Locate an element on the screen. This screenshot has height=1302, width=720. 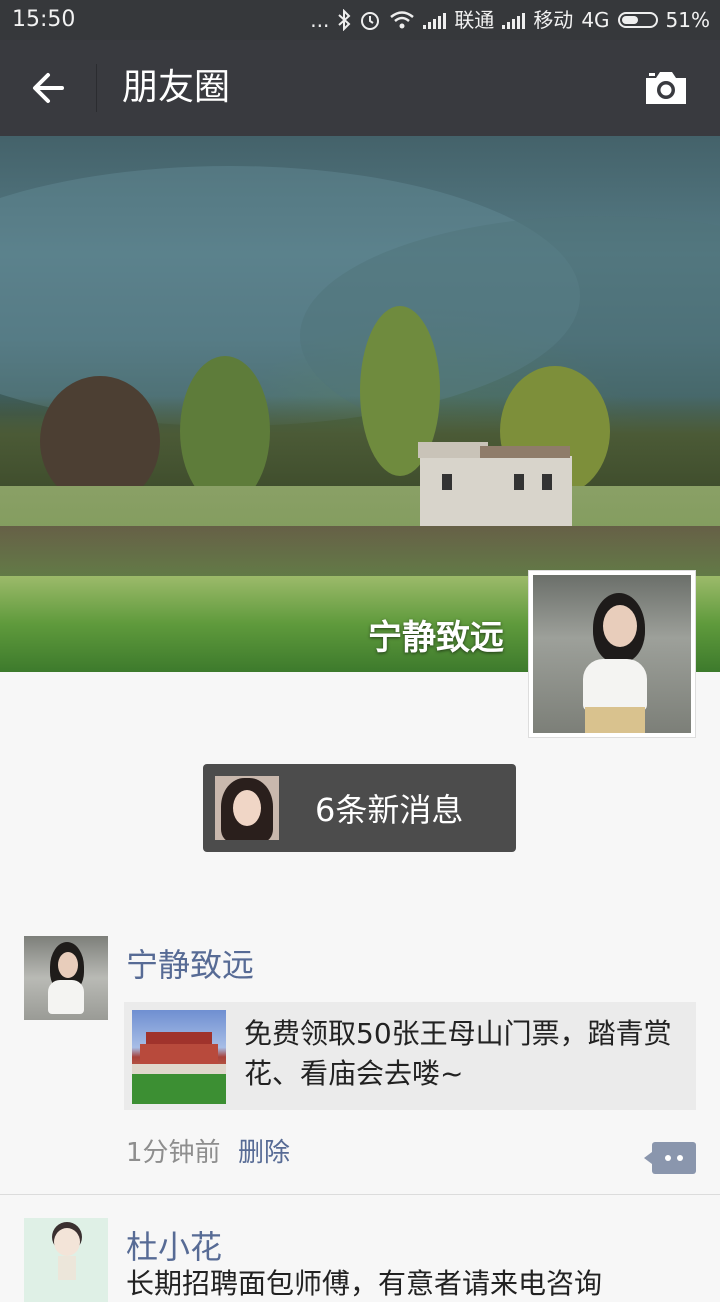
new-messages-label: 6条新消息 is located at coordinates (389, 810).